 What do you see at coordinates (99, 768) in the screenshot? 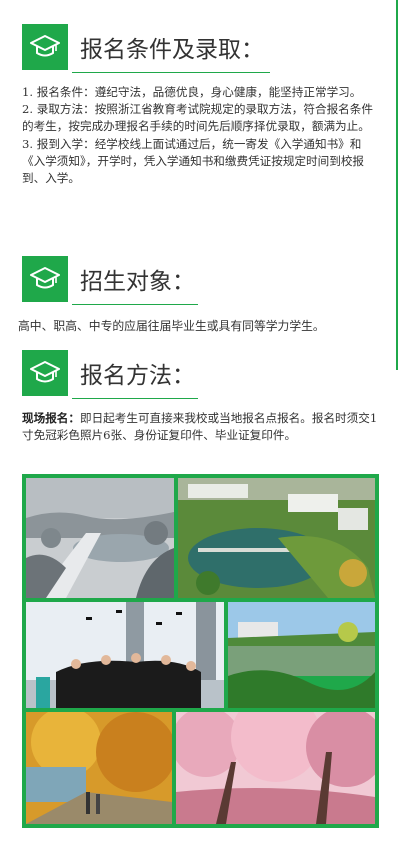
I see `photo-ginkgo` at bounding box center [99, 768].